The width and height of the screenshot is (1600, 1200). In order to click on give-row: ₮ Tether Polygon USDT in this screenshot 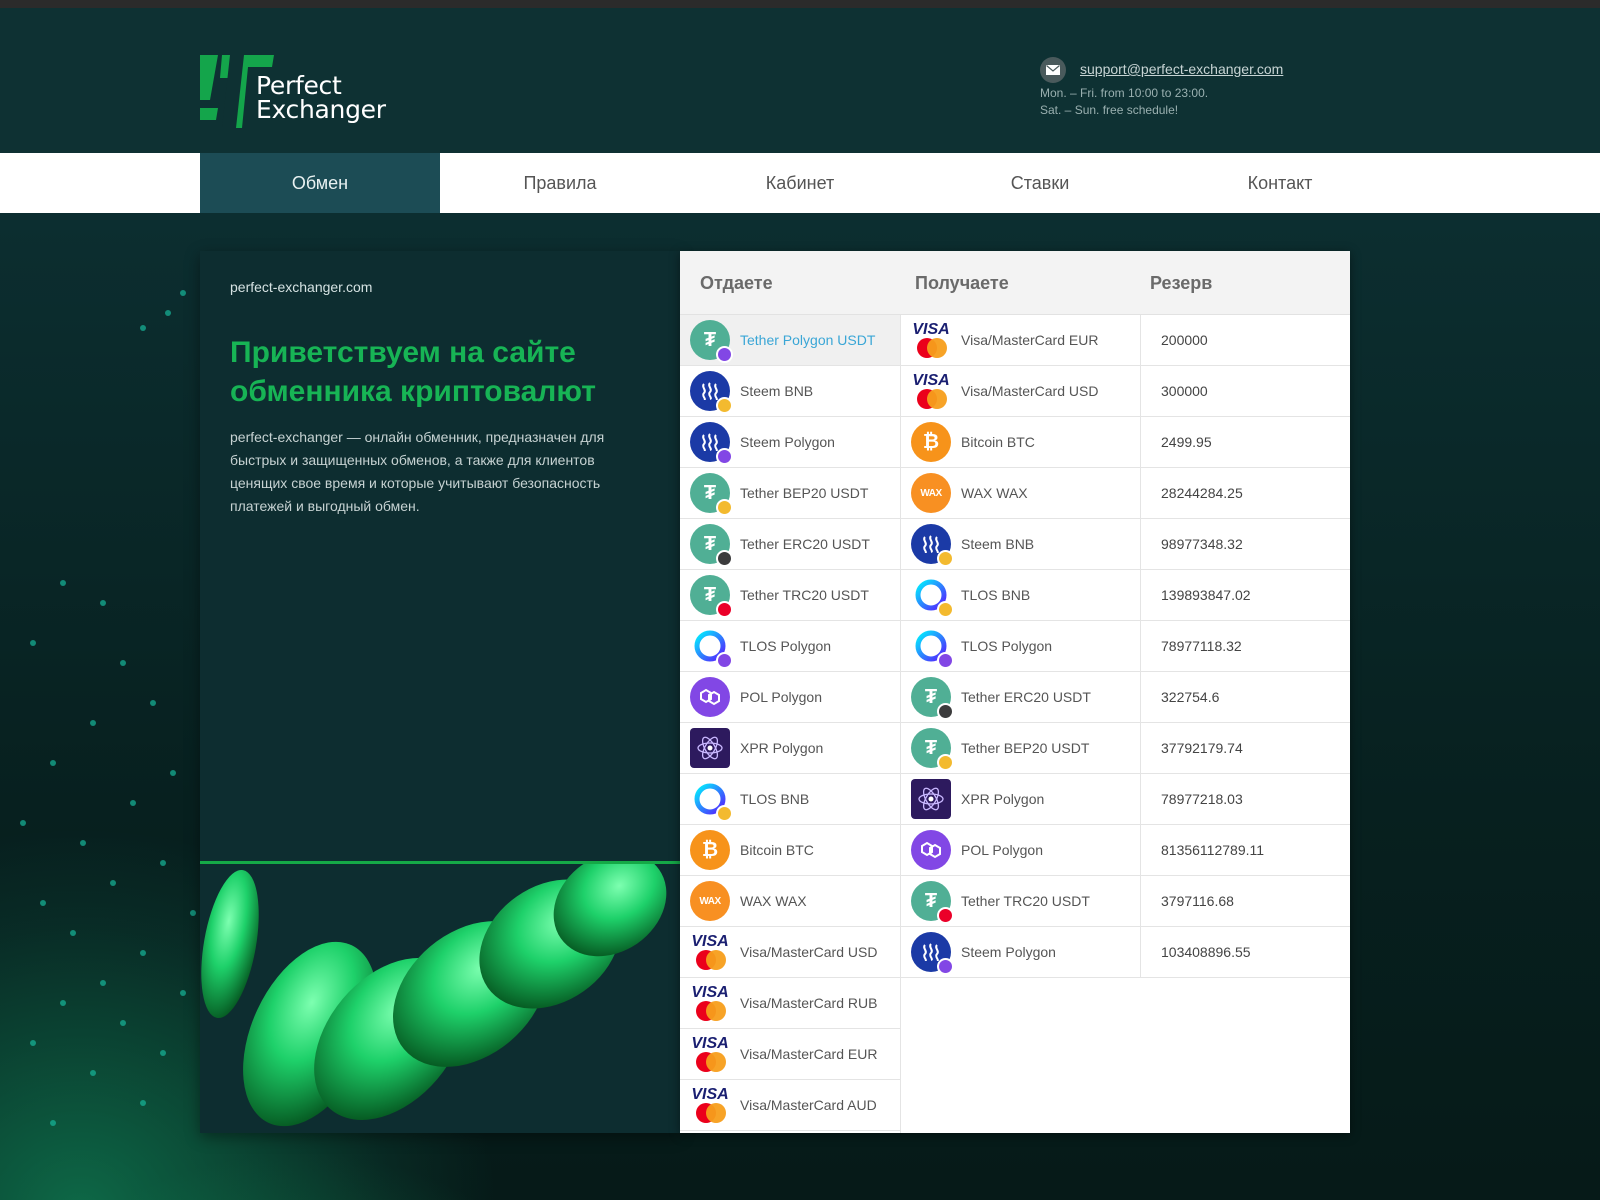, I will do `click(790, 340)`.